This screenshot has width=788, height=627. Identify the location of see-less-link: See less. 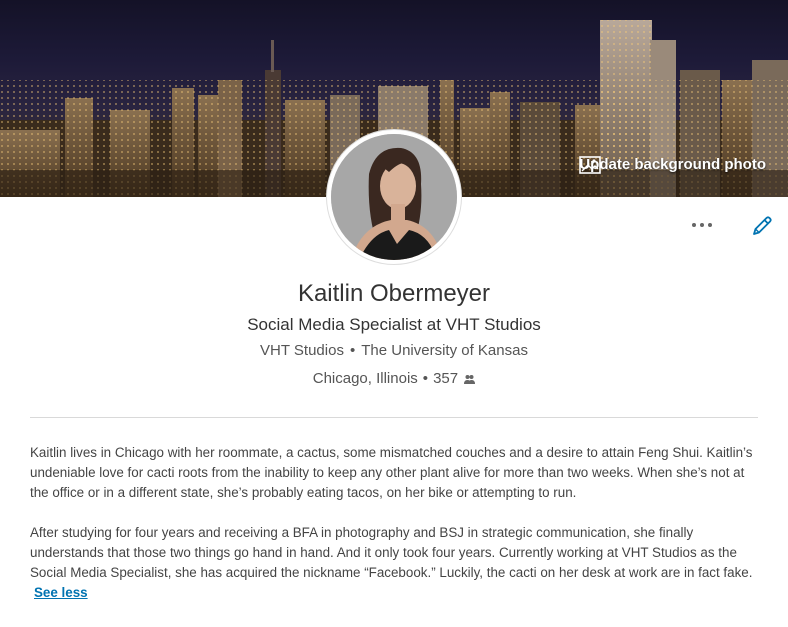
(61, 592).